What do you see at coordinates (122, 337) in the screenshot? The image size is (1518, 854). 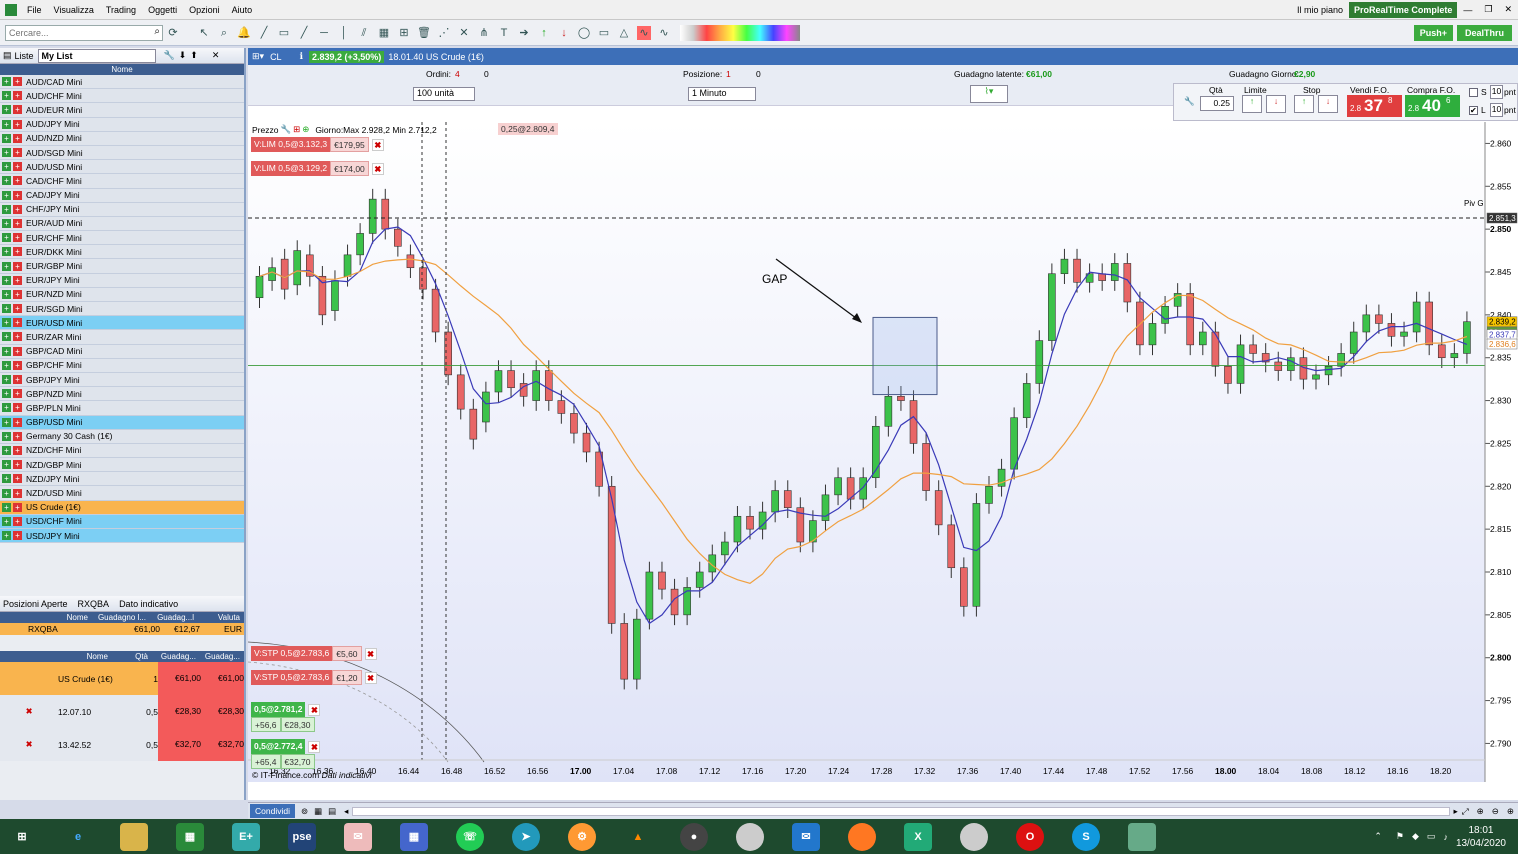 I see `watchlist-row: + + EUR/ZAR Mini` at bounding box center [122, 337].